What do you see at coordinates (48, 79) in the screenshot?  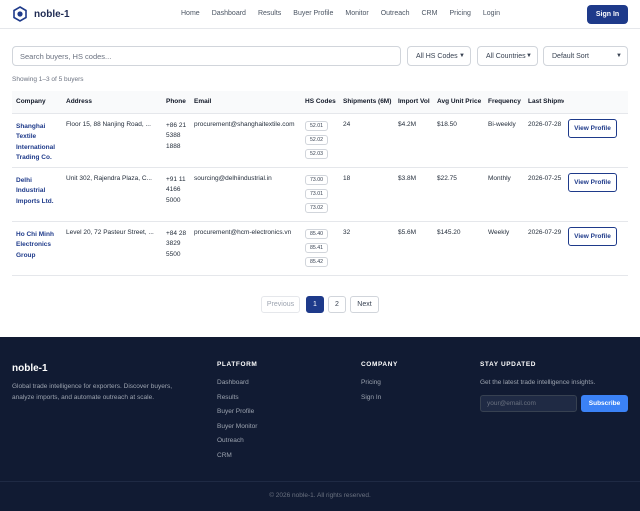 I see `results-count: Showing 1–3 of 5 buyers` at bounding box center [48, 79].